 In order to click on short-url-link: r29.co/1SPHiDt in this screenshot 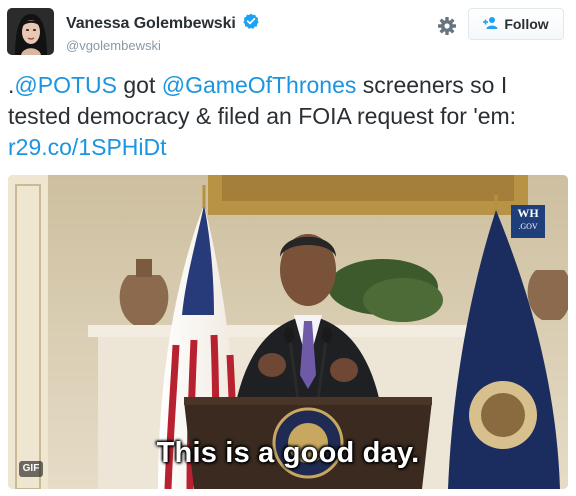, I will do `click(87, 147)`.